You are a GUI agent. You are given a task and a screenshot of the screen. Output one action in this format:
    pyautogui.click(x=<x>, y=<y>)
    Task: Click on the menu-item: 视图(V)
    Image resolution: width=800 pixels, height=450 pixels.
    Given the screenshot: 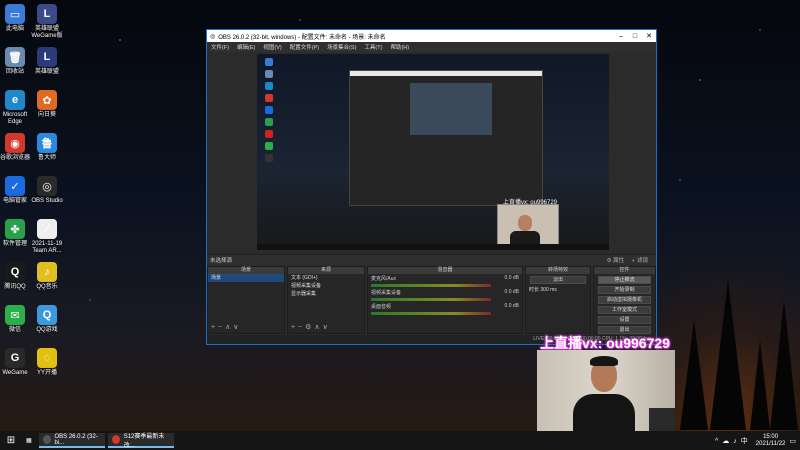 What is the action you would take?
    pyautogui.click(x=272, y=47)
    